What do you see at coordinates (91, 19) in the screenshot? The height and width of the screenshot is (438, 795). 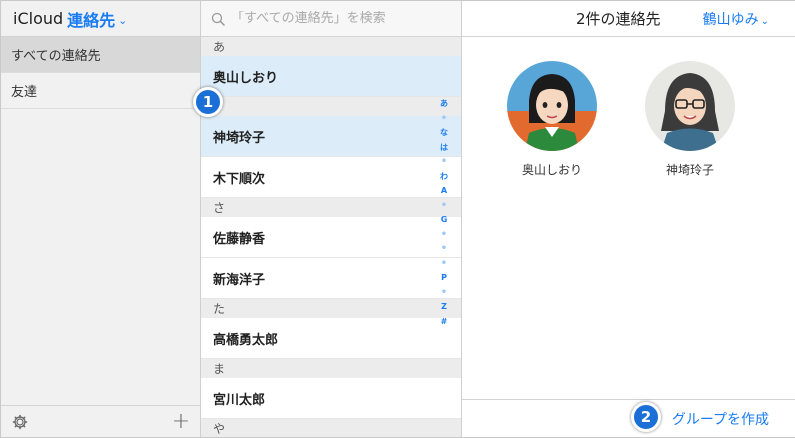 I see `app-name: 連絡先` at bounding box center [91, 19].